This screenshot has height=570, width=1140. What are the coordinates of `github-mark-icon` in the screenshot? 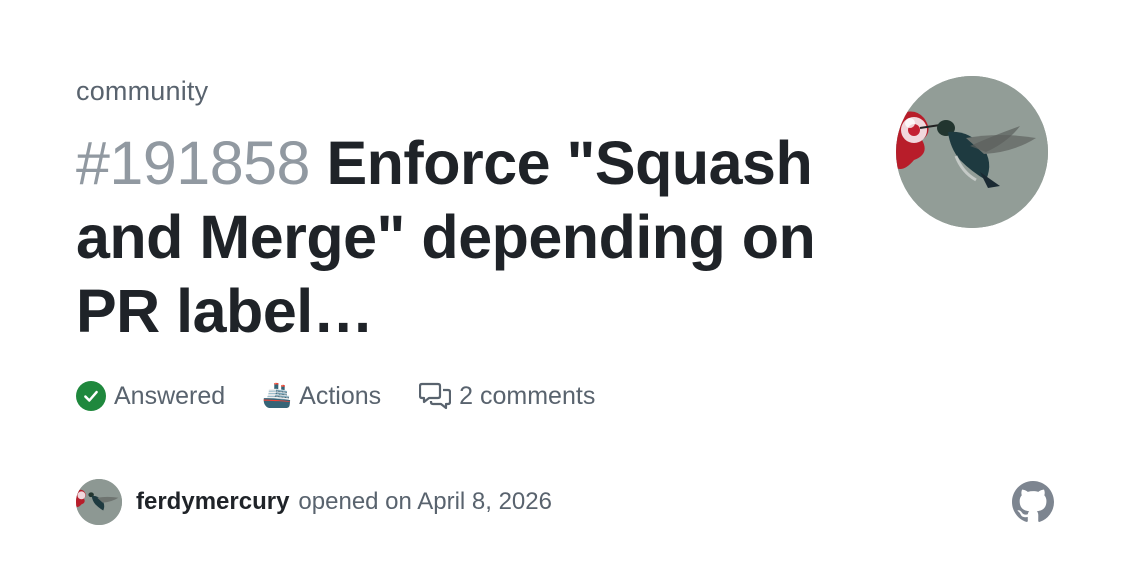 It's located at (1033, 502).